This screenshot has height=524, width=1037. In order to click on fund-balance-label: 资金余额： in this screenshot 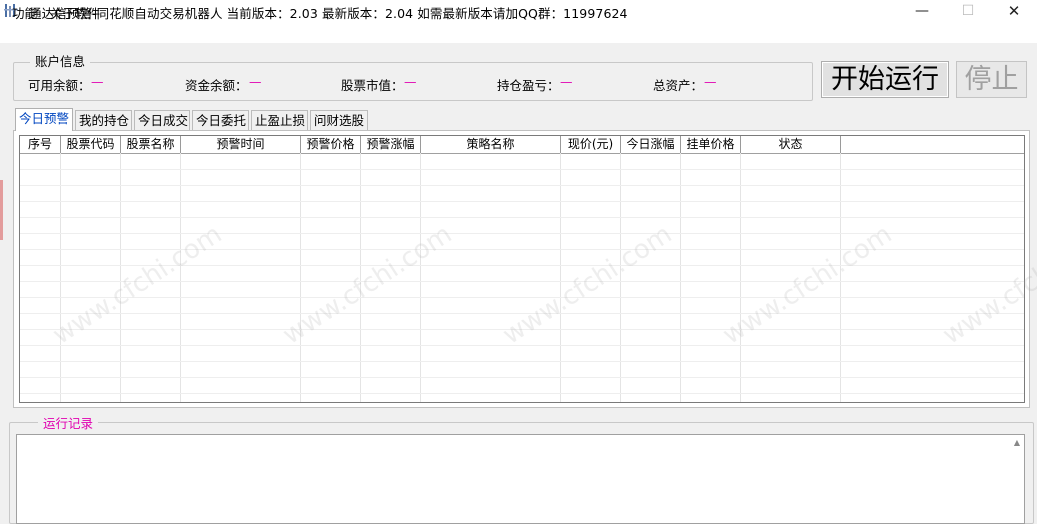, I will do `click(216, 85)`.